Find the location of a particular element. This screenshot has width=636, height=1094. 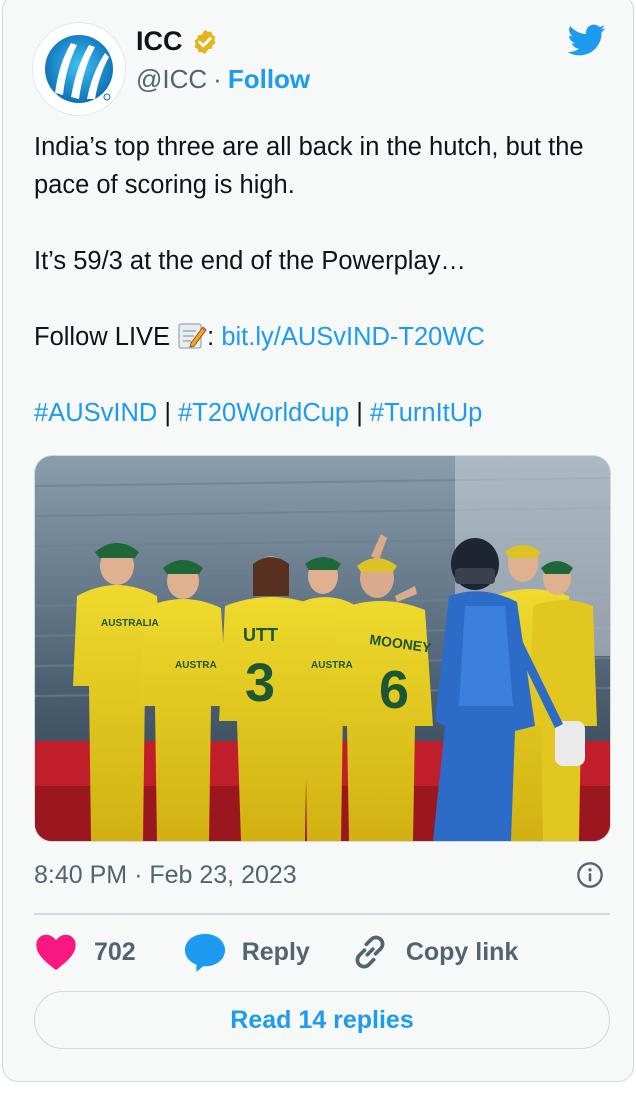

hashtag-turnitup: #TurnItUp is located at coordinates (426, 413).